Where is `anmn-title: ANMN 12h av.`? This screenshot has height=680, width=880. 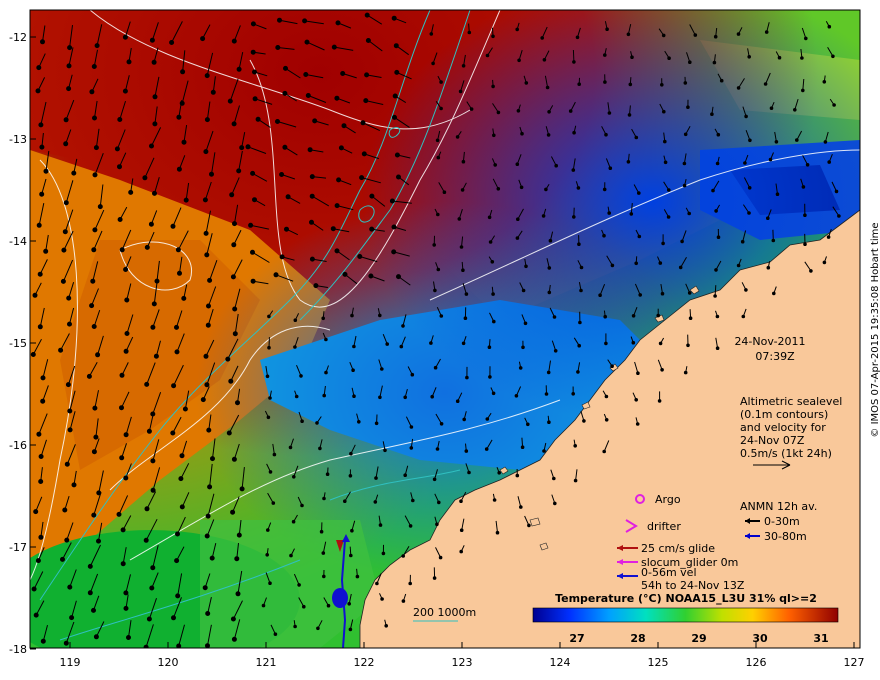
anmn-title: ANMN 12h av. is located at coordinates (778, 506).